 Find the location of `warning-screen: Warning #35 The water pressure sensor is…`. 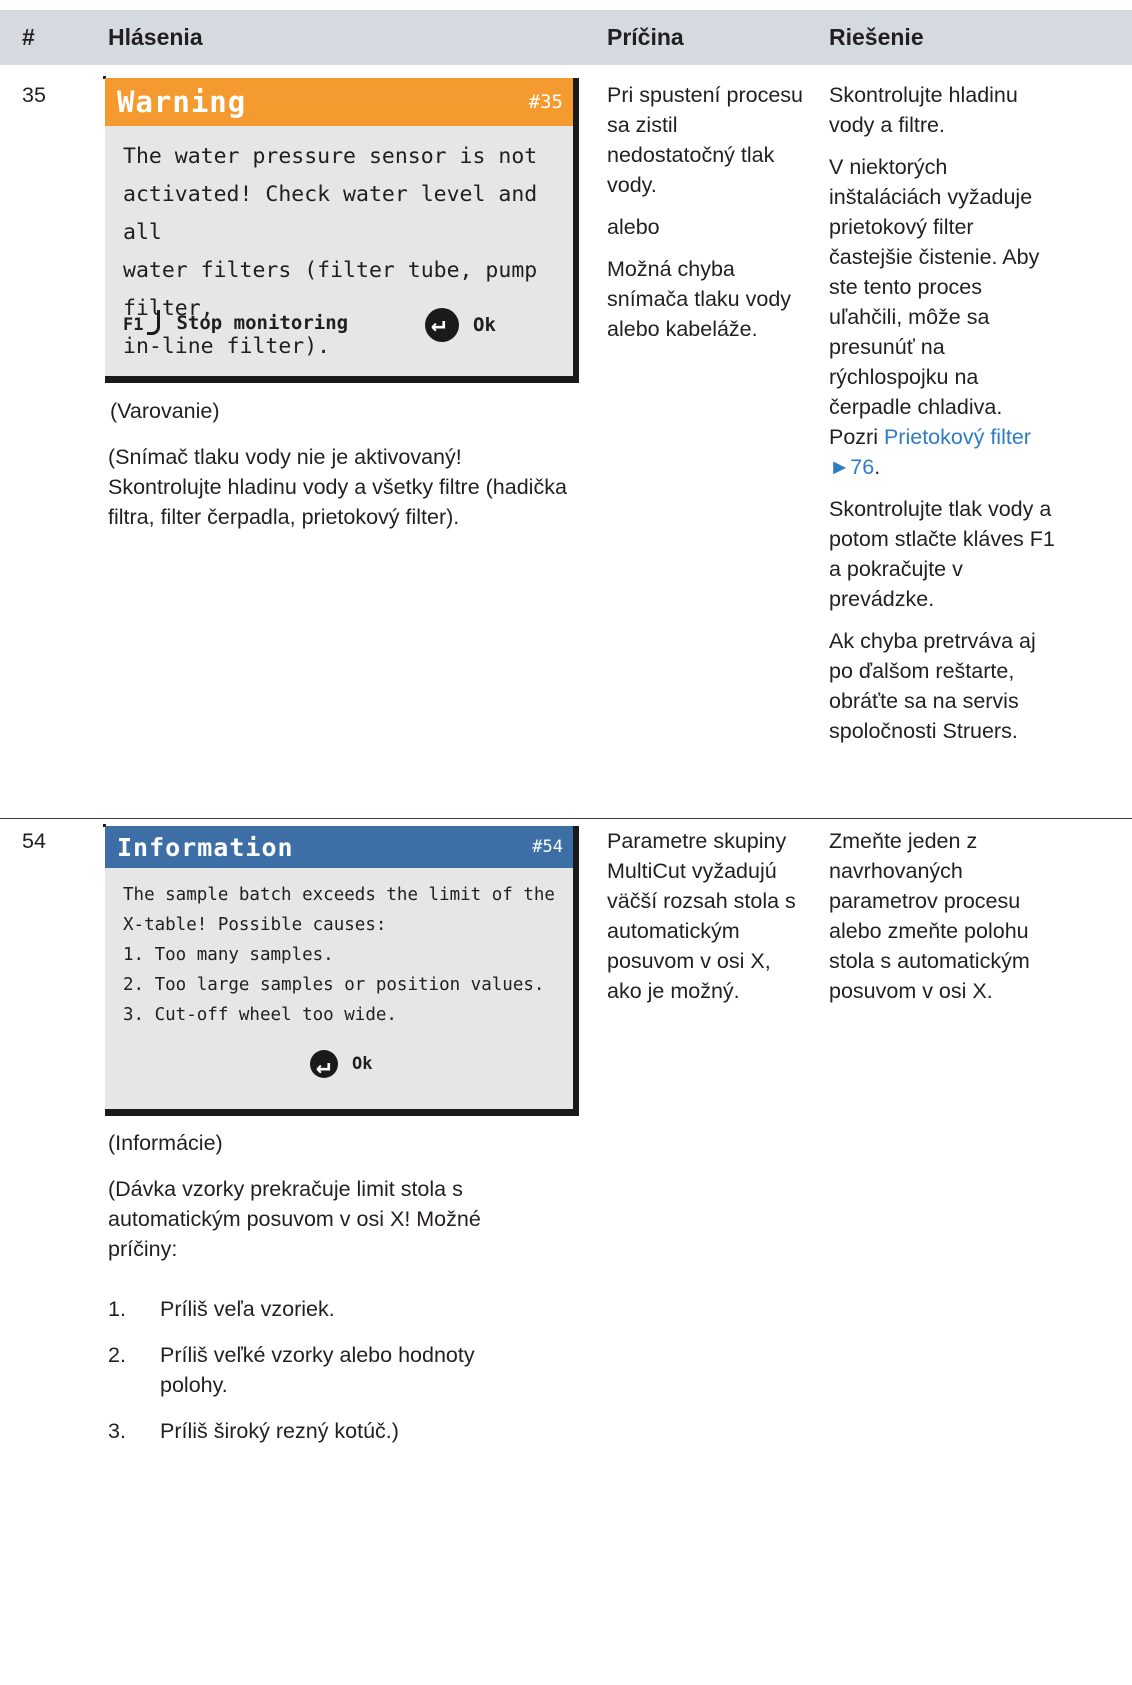

warning-screen: Warning #35 The water pressure sensor is… is located at coordinates (341, 229).